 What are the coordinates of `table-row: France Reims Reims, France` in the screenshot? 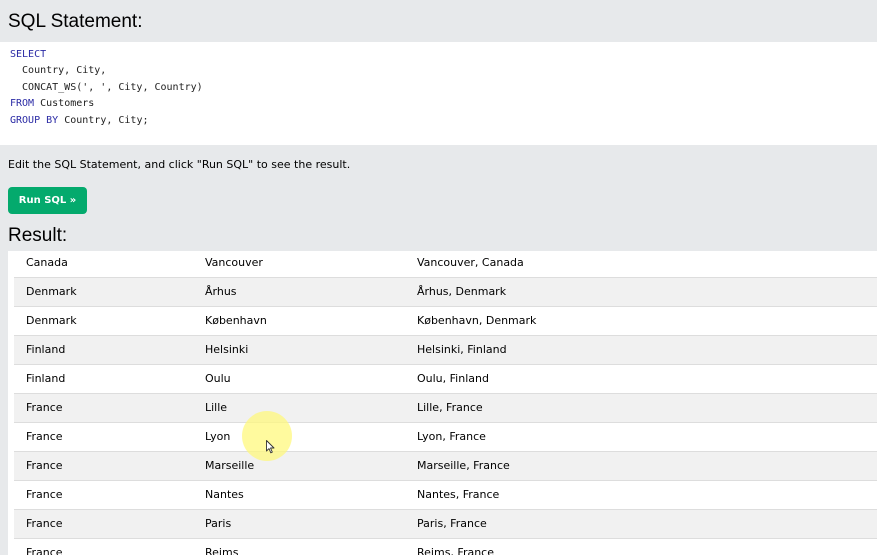 It's located at (445, 546).